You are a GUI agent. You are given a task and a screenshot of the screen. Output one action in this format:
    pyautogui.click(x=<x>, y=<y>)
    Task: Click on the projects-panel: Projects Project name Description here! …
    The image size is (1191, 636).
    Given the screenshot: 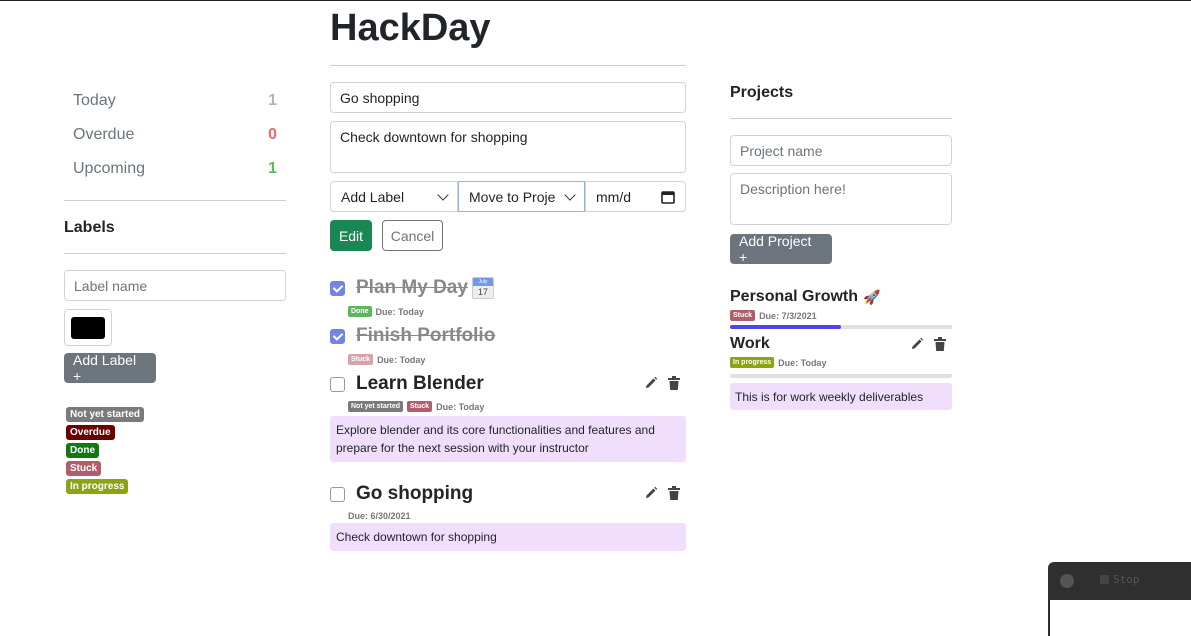 What is the action you would take?
    pyautogui.click(x=841, y=245)
    